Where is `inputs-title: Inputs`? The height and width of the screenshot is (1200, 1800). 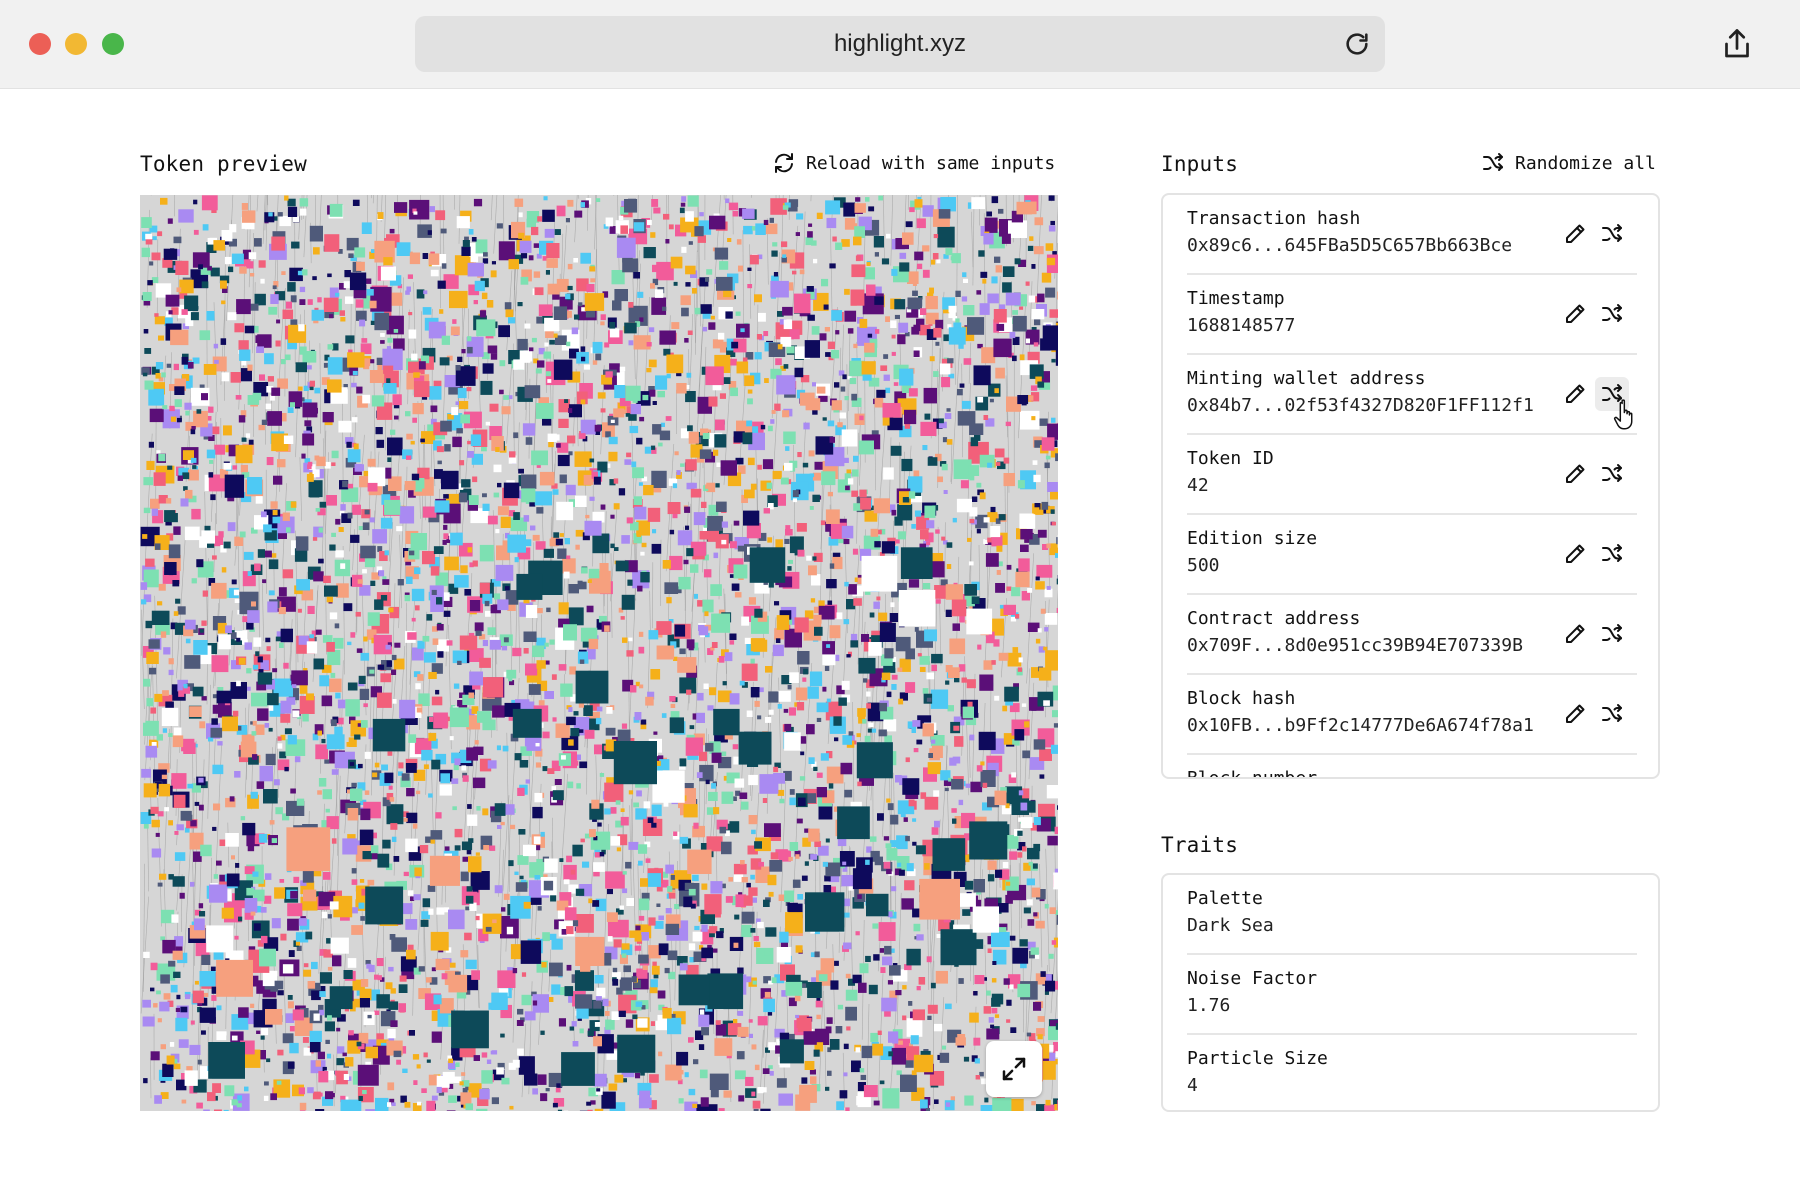 inputs-title: Inputs is located at coordinates (1200, 164).